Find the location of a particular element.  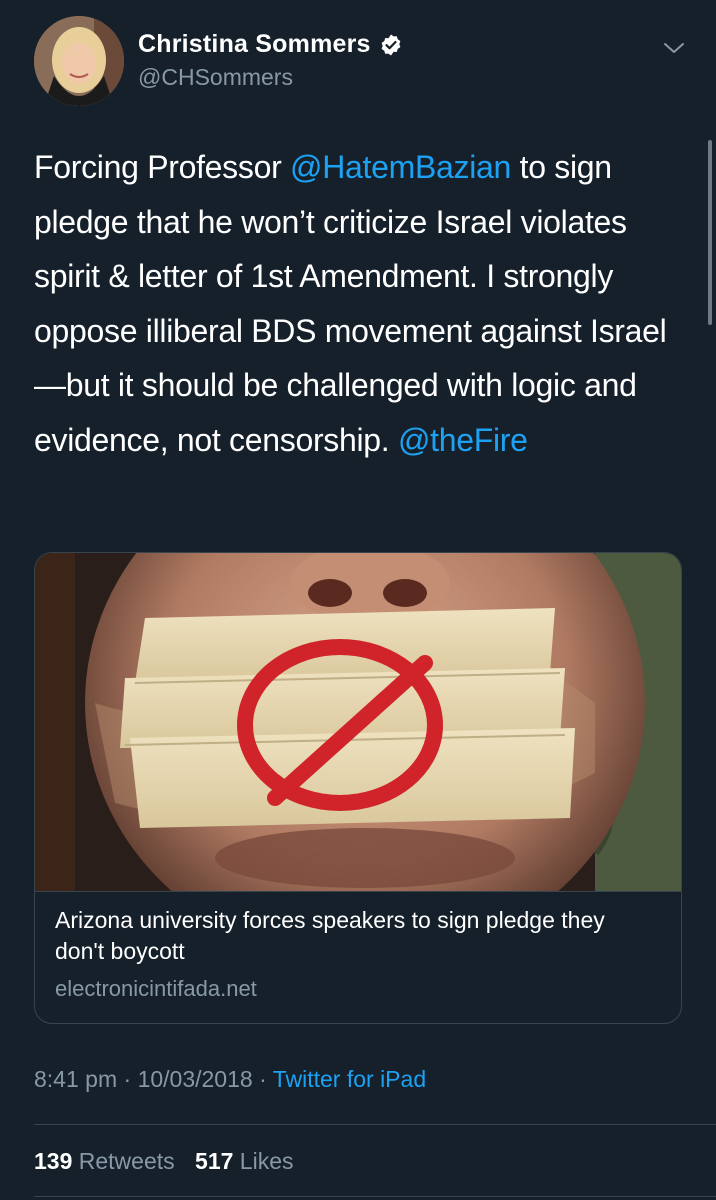

mention-link: @HatemBazian is located at coordinates (400, 167).